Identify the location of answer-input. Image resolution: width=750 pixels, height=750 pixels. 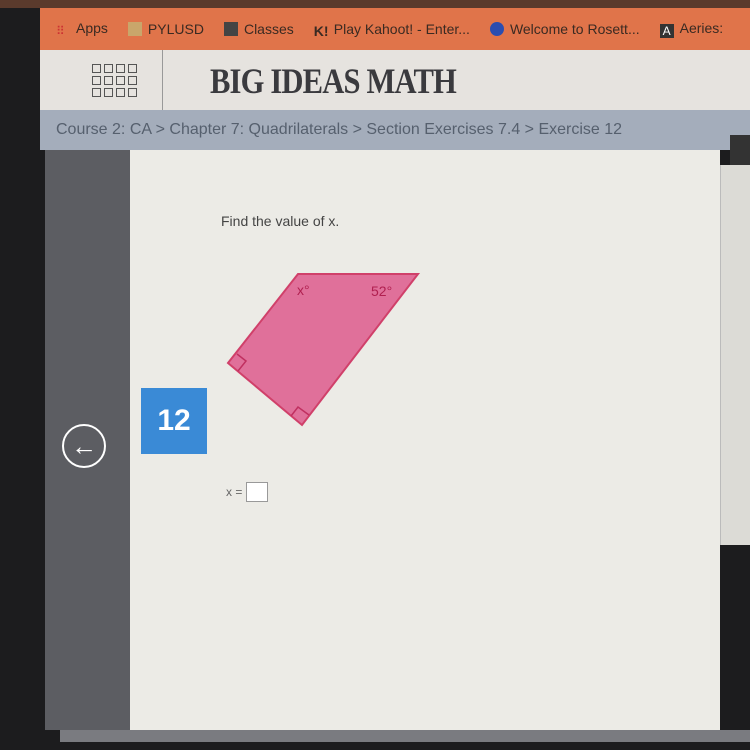
(257, 492).